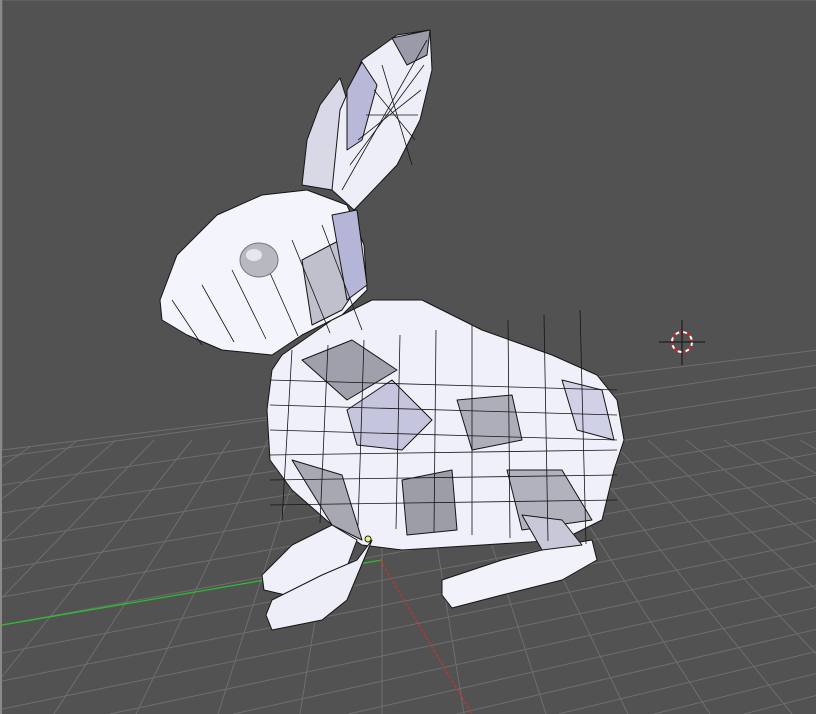  What do you see at coordinates (254, 255) in the screenshot?
I see `eye-highlight` at bounding box center [254, 255].